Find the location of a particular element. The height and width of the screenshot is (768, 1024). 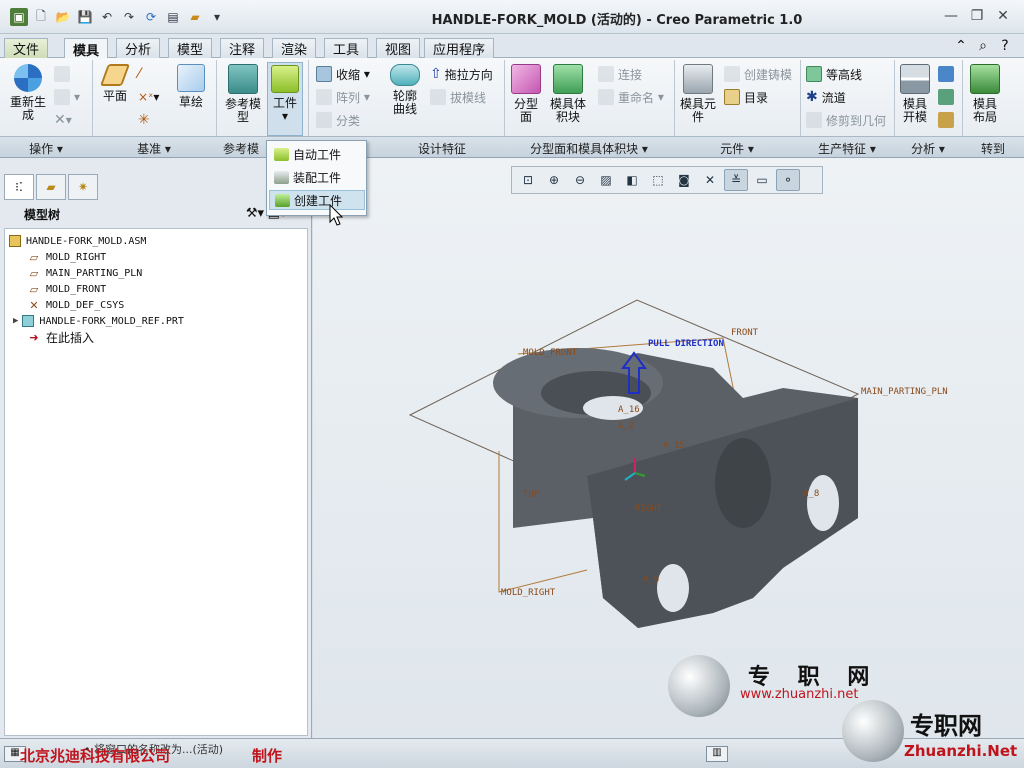

folder-icon: ▰ is located at coordinates (51, 187).